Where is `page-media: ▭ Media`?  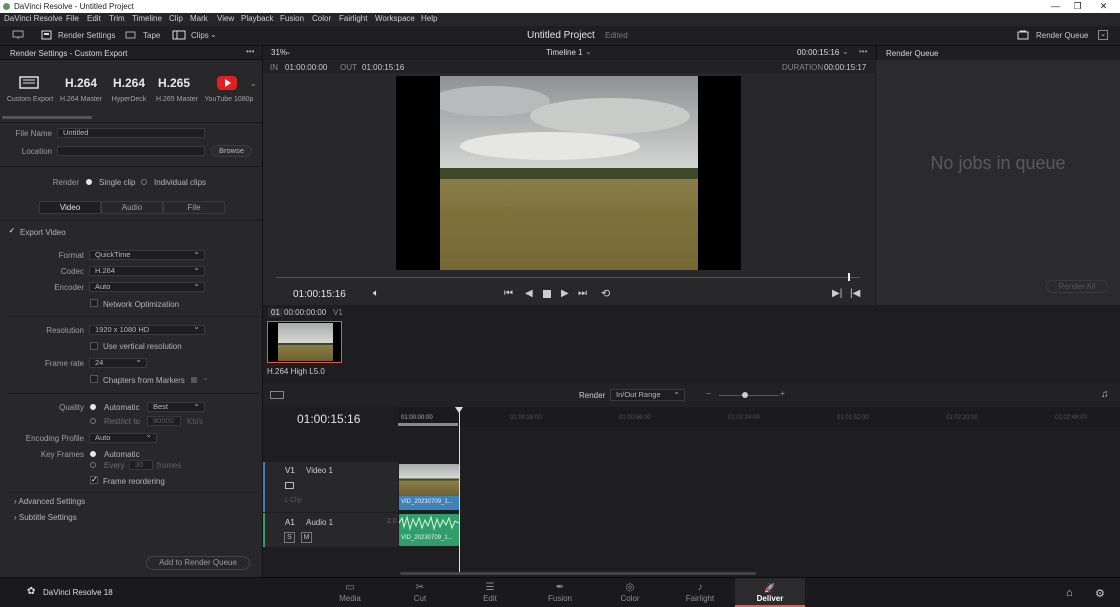
page-media: ▭ Media is located at coordinates (350, 592).